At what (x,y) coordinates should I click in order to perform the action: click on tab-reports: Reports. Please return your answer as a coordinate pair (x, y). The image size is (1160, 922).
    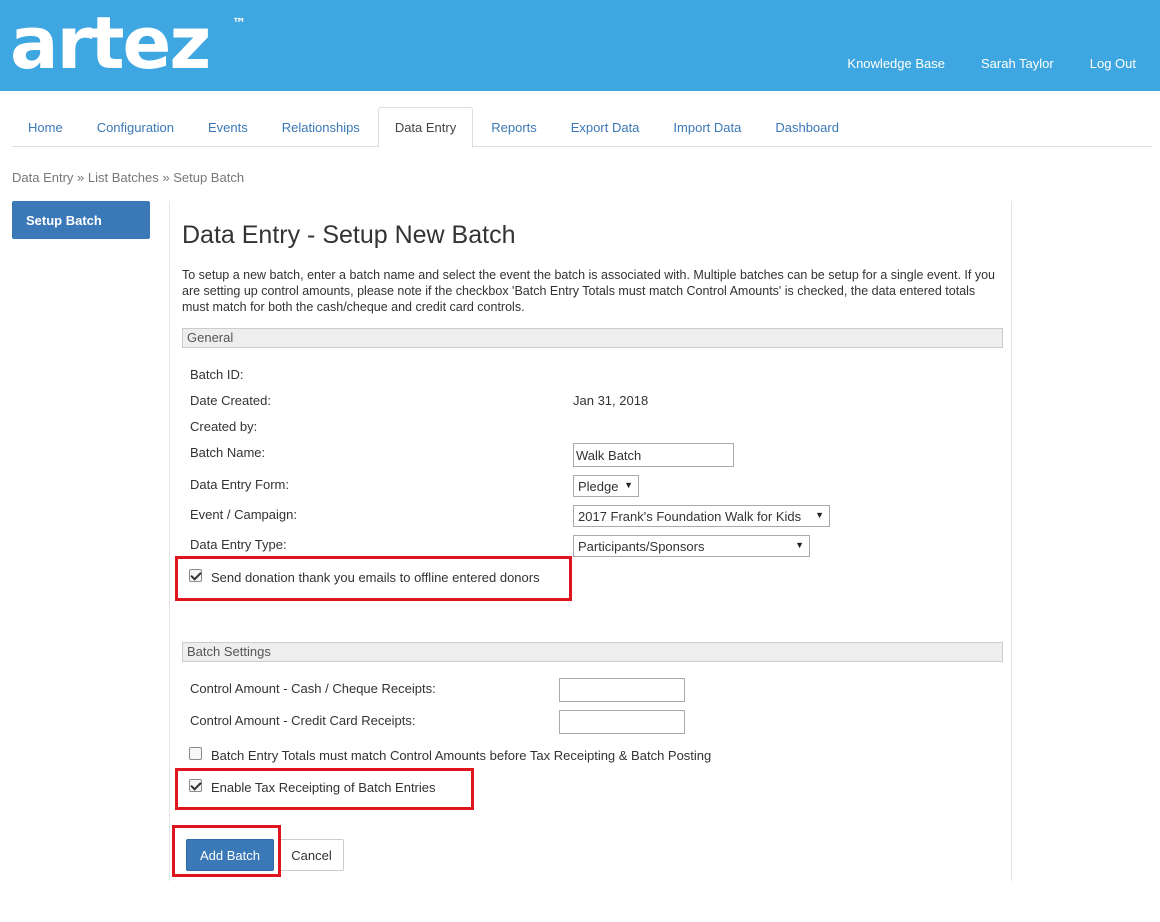
    Looking at the image, I should click on (514, 127).